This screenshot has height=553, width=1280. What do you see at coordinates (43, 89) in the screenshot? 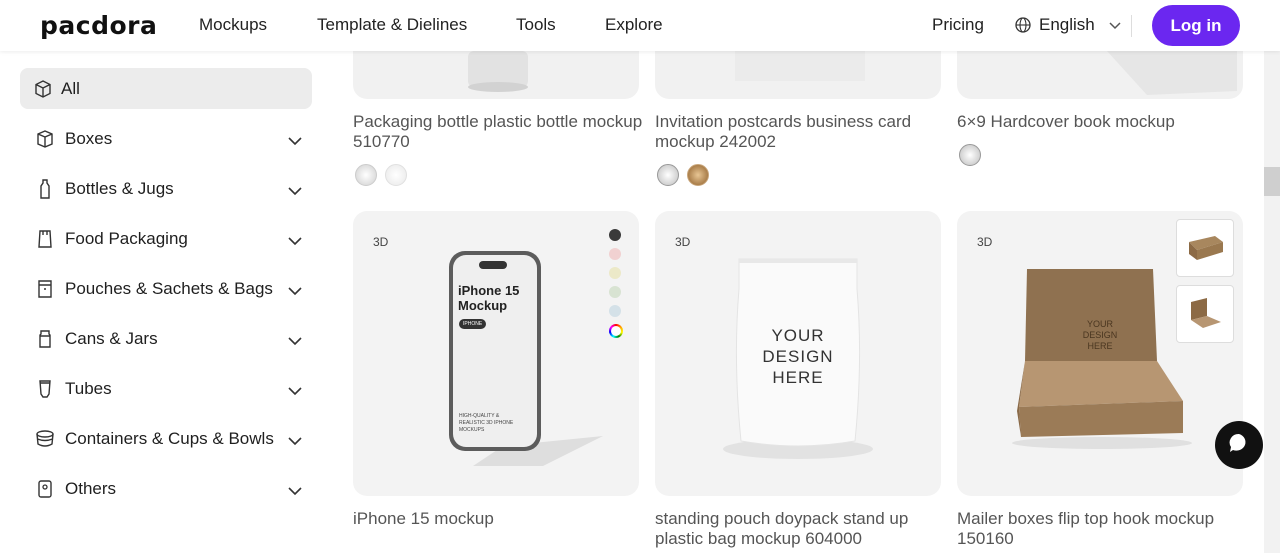
I see `cube-icon` at bounding box center [43, 89].